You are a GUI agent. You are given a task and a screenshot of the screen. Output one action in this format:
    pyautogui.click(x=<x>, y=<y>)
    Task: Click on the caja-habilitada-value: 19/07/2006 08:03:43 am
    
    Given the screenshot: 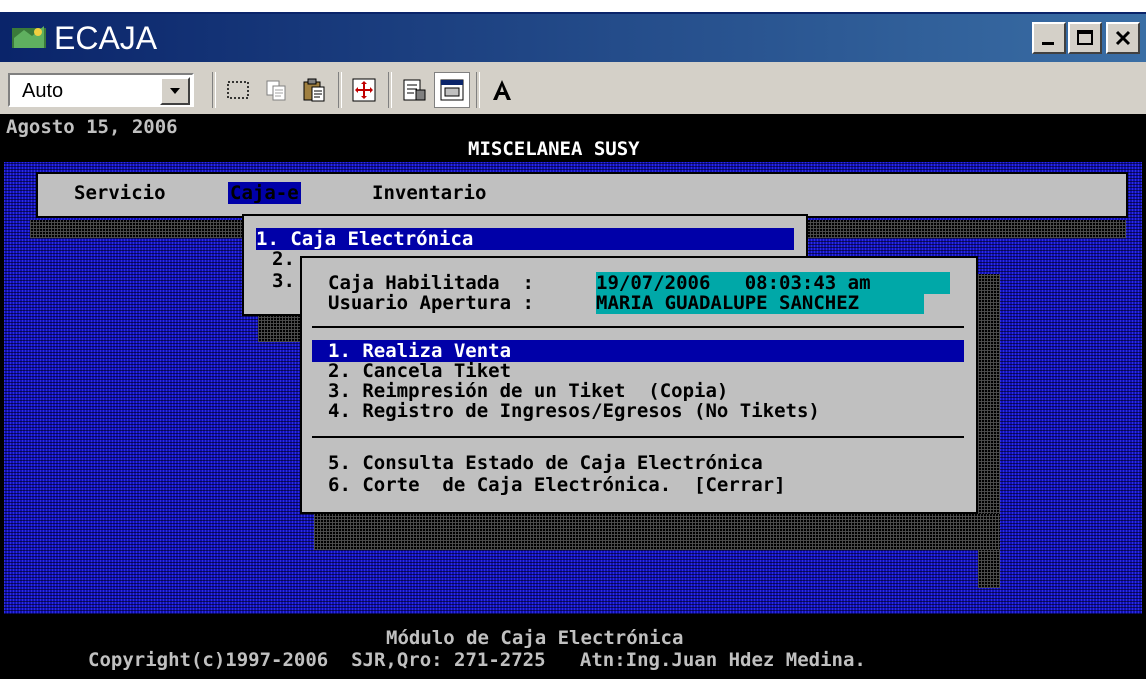 What is the action you would take?
    pyautogui.click(x=773, y=283)
    